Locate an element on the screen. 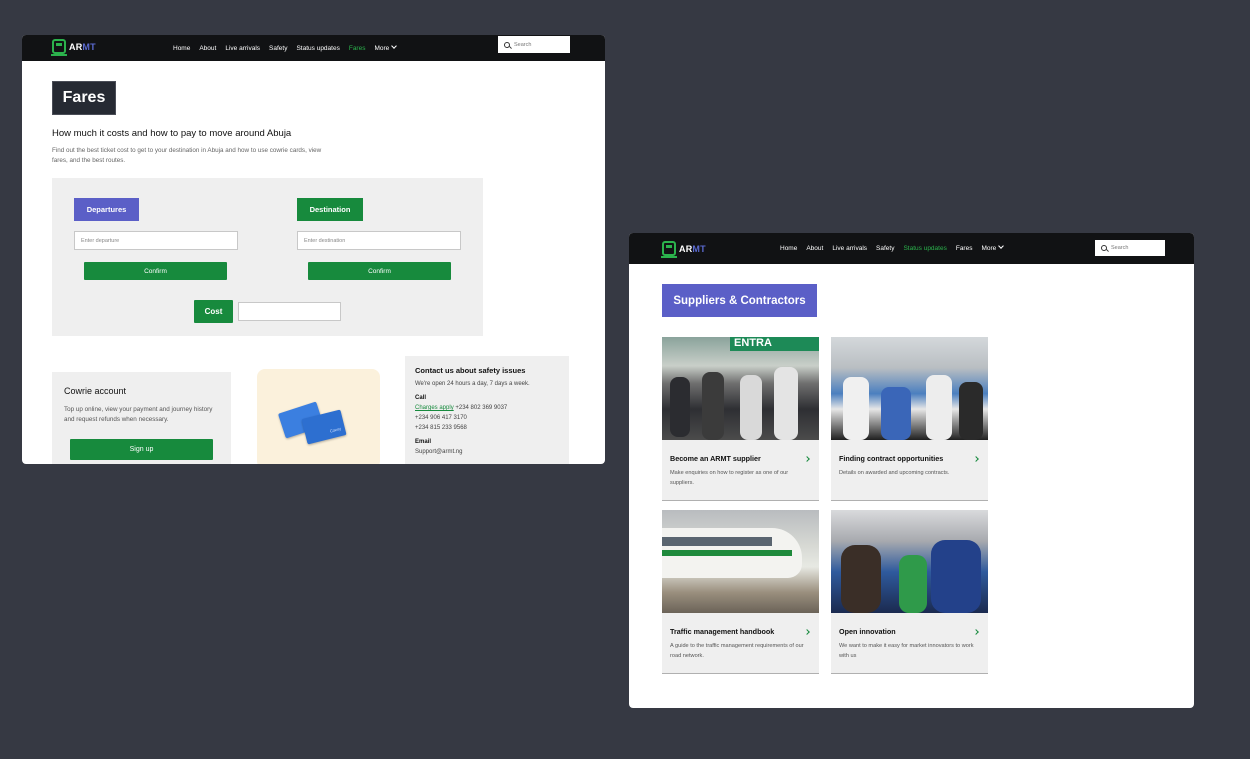 This screenshot has width=1250, height=759. photo-train-windows is located at coordinates (717, 541).